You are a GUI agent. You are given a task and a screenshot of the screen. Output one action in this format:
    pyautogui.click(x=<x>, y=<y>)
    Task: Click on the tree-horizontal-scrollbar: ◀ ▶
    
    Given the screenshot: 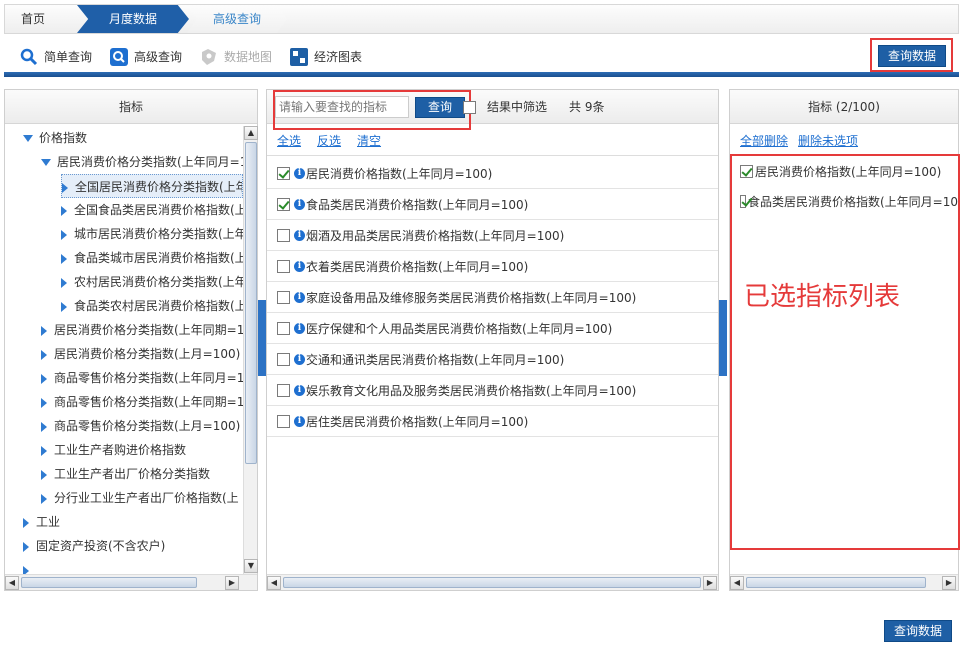 What is the action you would take?
    pyautogui.click(x=131, y=582)
    